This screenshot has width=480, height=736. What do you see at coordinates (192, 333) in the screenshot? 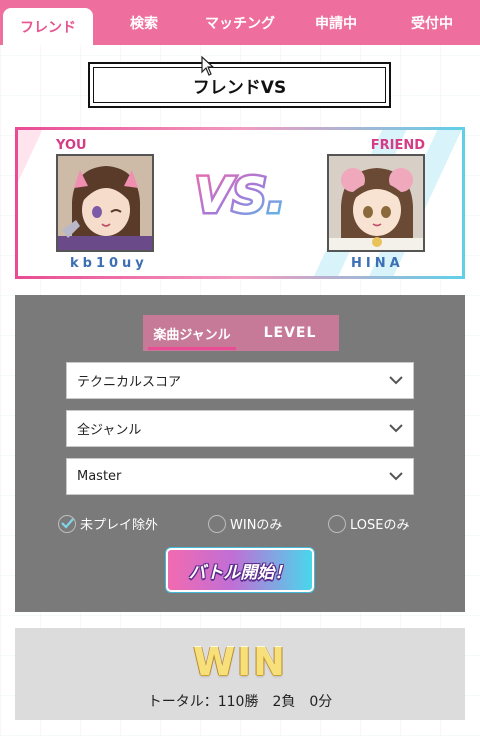
I see `subtab-genre: 楽曲ジャンル` at bounding box center [192, 333].